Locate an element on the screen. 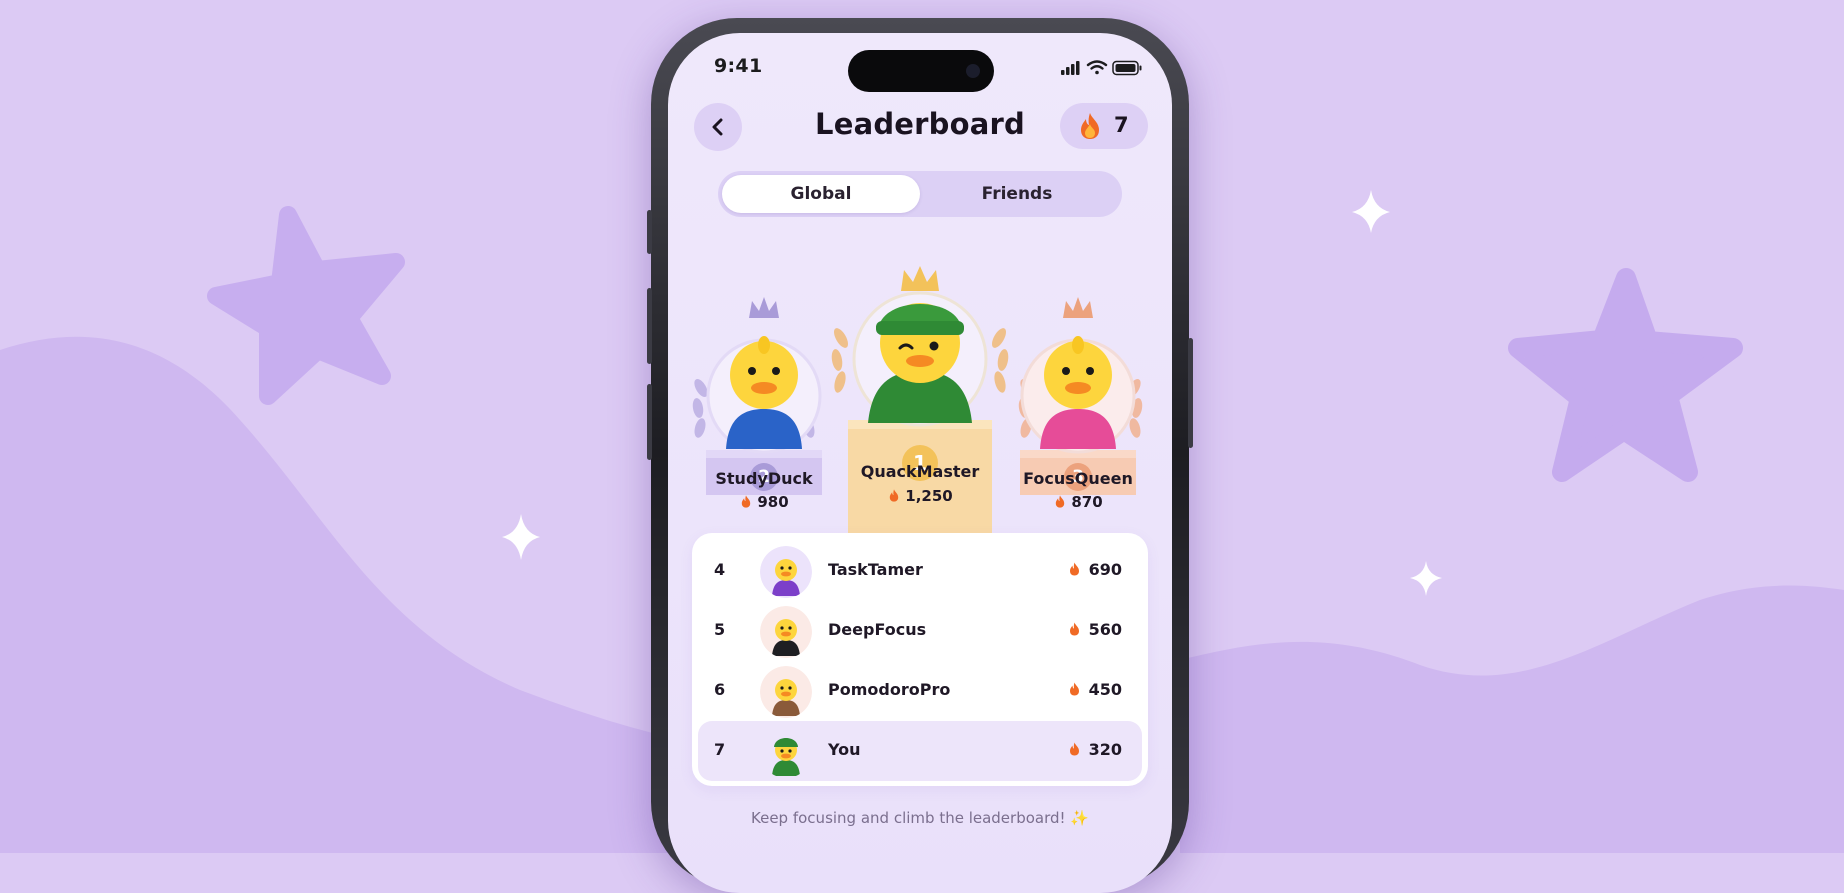  signal-icon is located at coordinates (1070, 68).